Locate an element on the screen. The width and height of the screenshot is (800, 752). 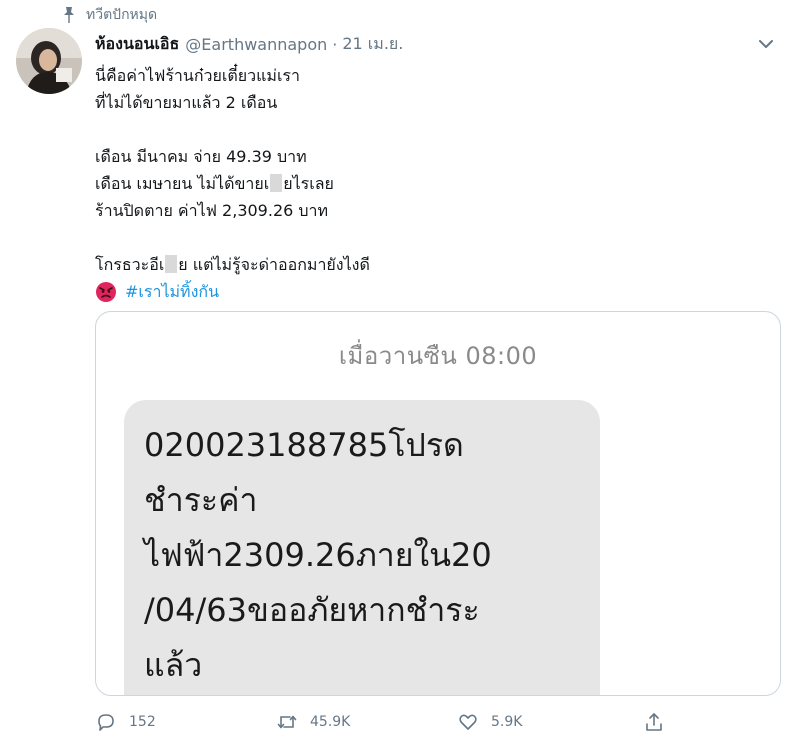
angry-face-icon is located at coordinates (106, 291).